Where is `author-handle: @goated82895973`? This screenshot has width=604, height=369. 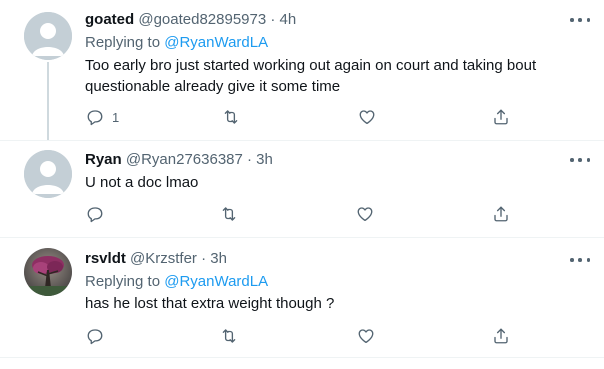
author-handle: @goated82895973 is located at coordinates (202, 19).